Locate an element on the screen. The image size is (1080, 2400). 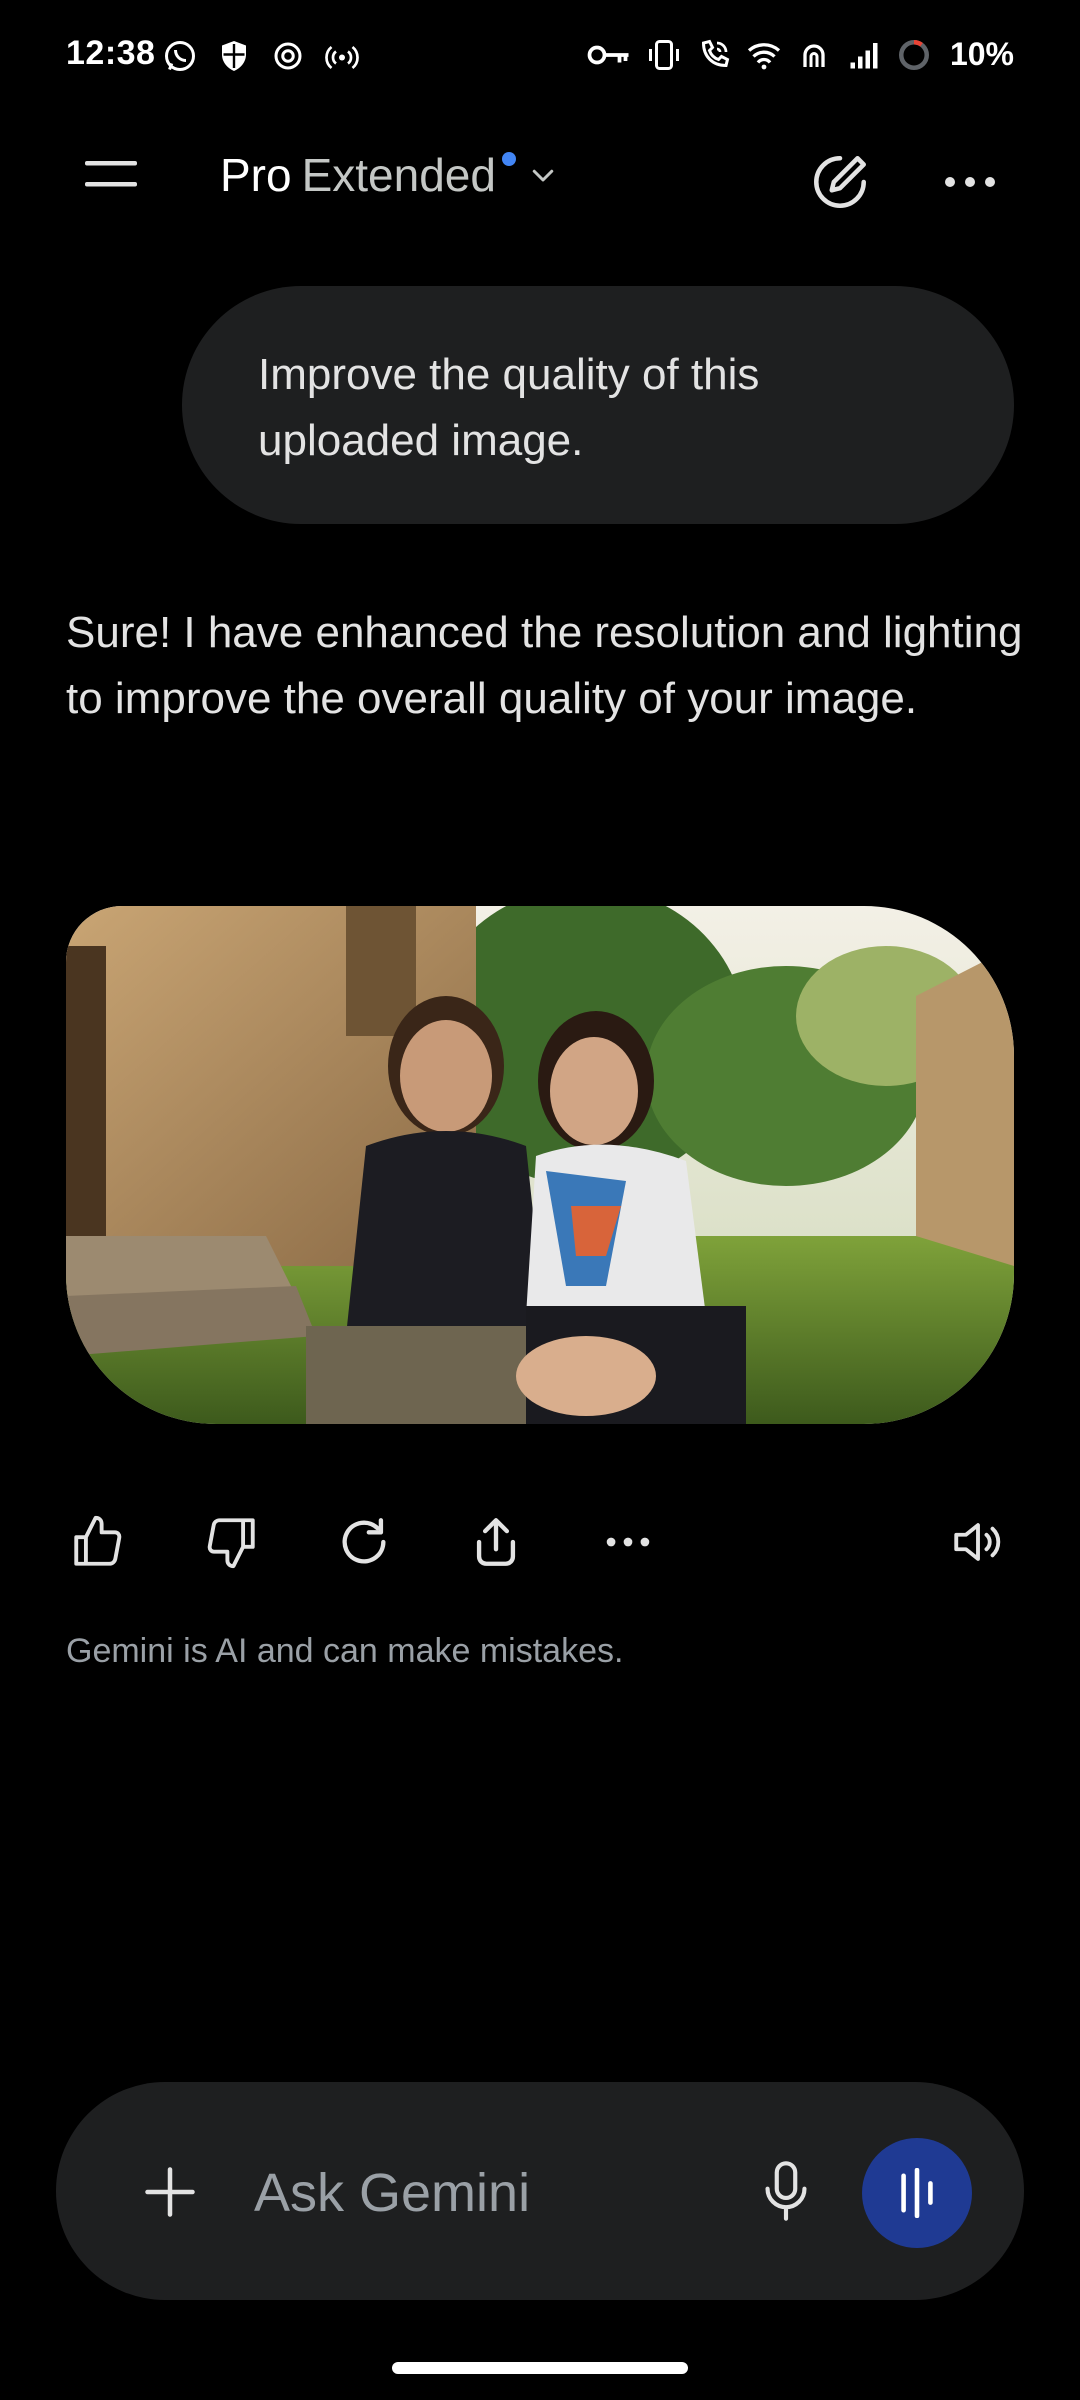
app-bar: Pro Extended is located at coordinates (540, 175).